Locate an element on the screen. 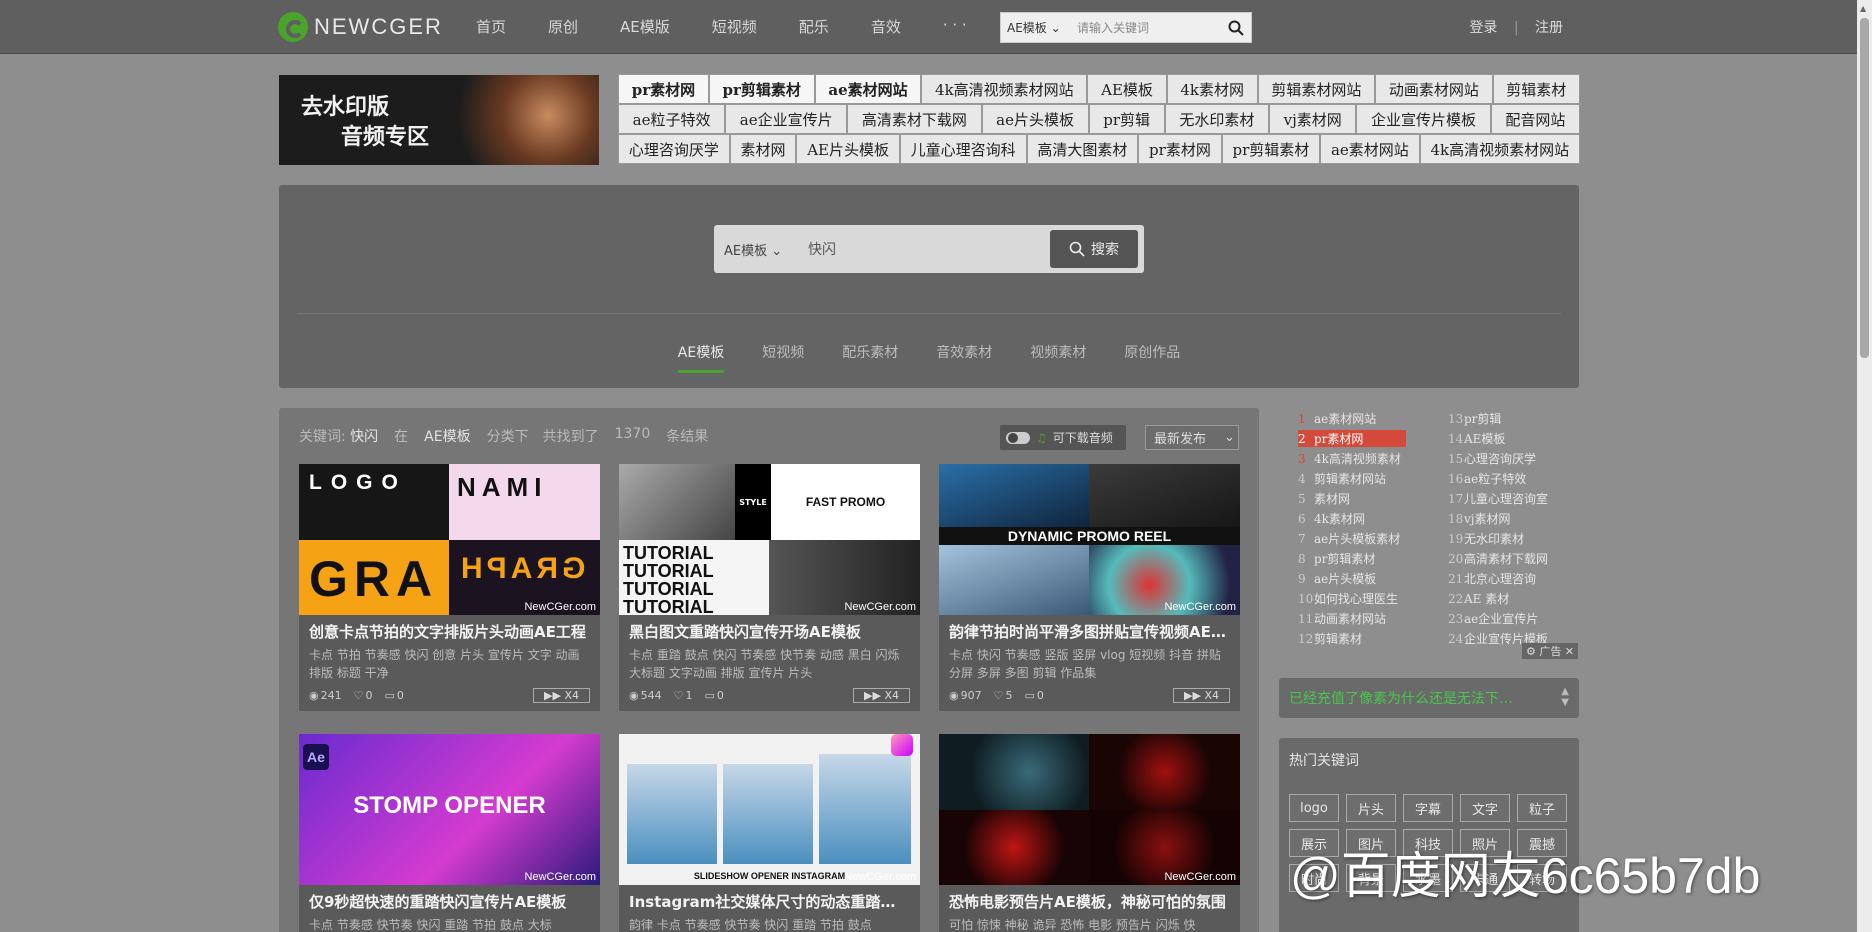  hot-search-item: 2 pr素材网 is located at coordinates (1352, 438).